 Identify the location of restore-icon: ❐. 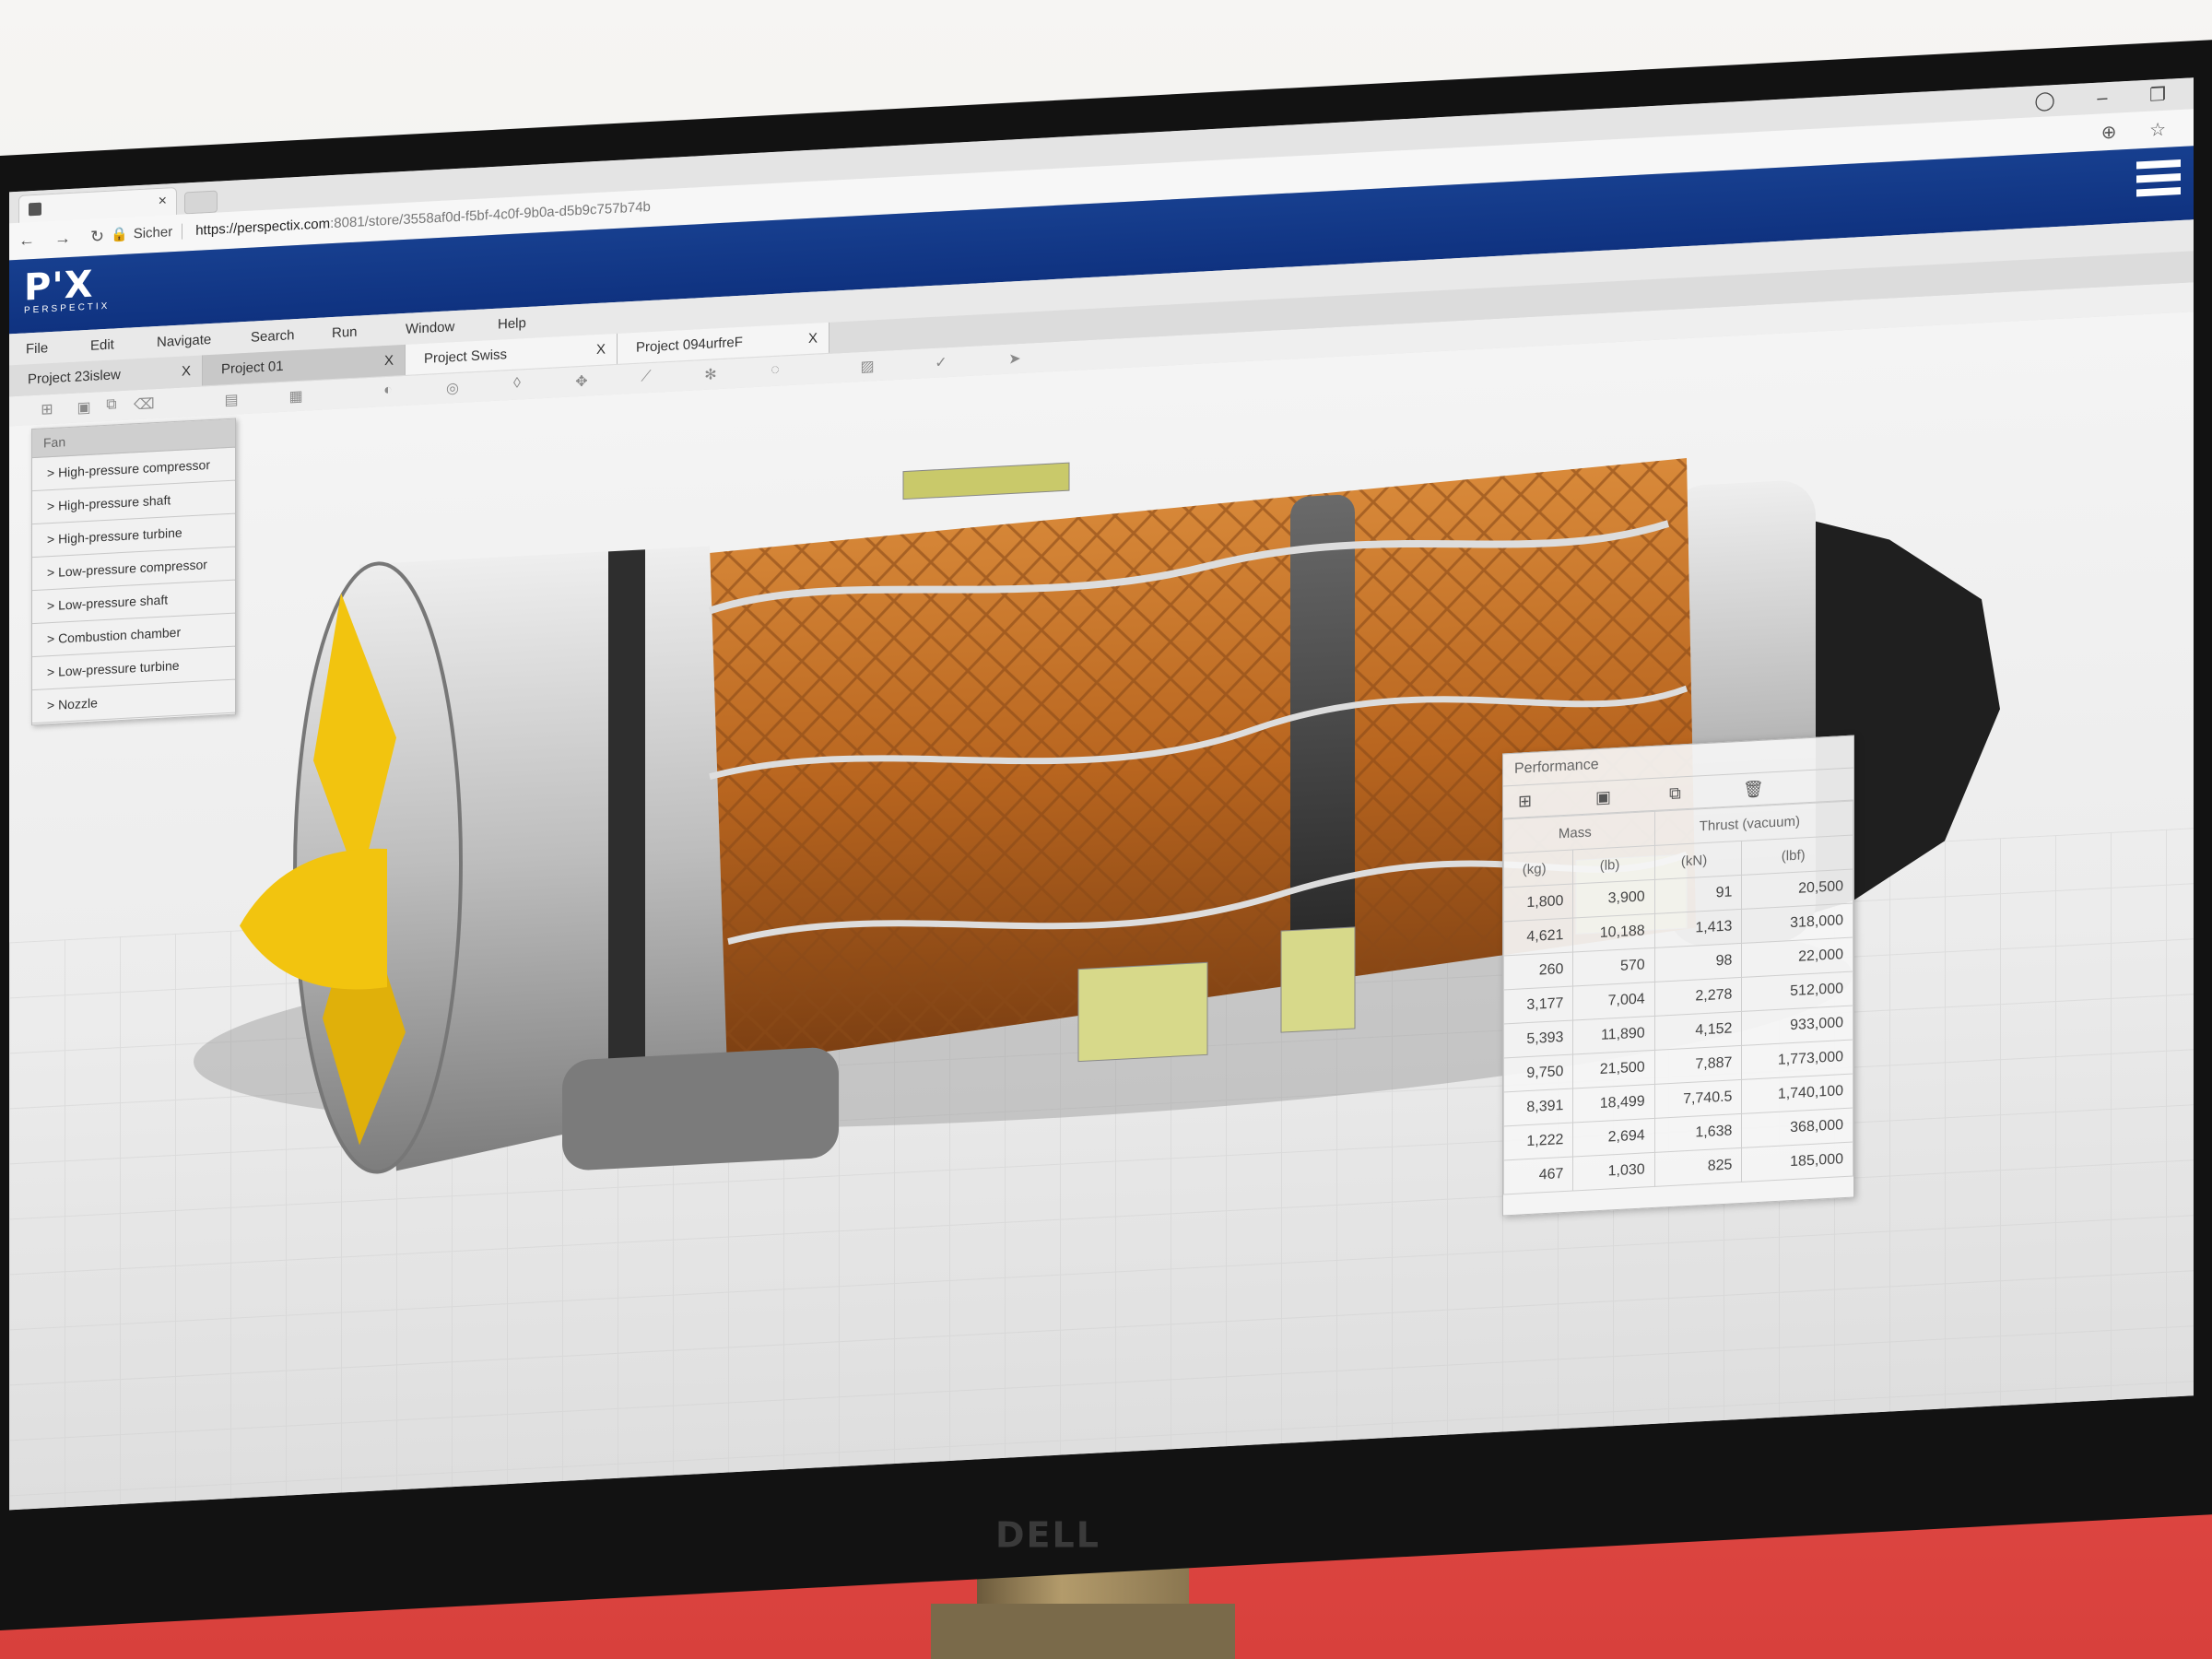
(2157, 95).